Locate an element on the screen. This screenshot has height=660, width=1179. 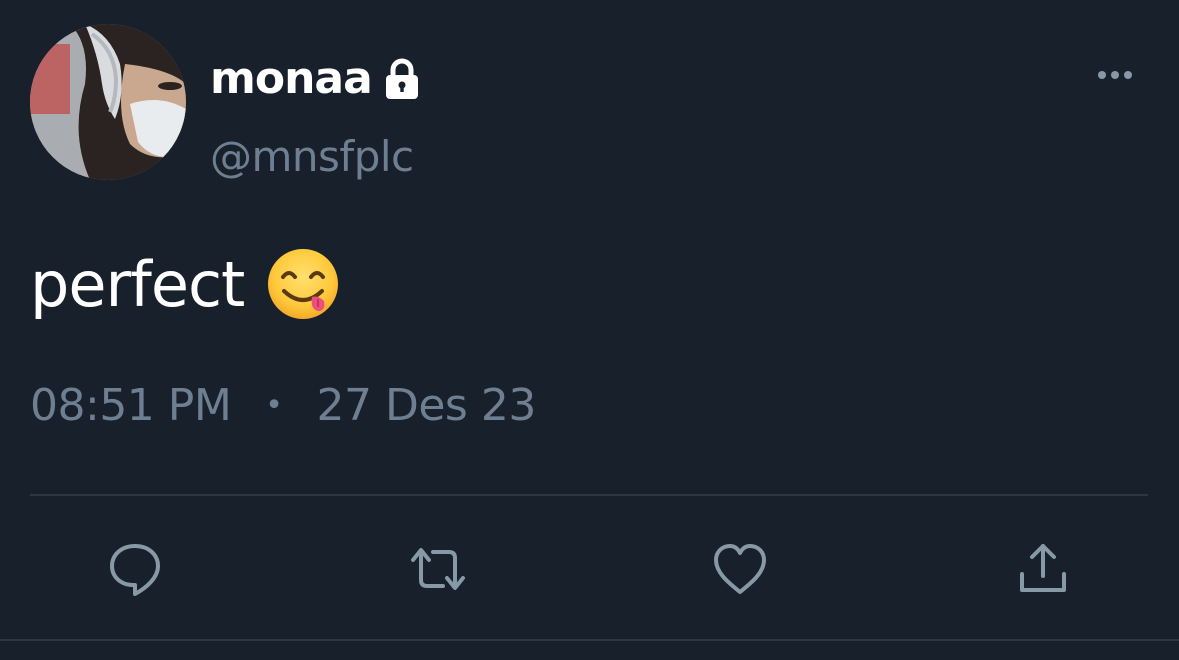
face-savoring-food-icon is located at coordinates (303, 284).